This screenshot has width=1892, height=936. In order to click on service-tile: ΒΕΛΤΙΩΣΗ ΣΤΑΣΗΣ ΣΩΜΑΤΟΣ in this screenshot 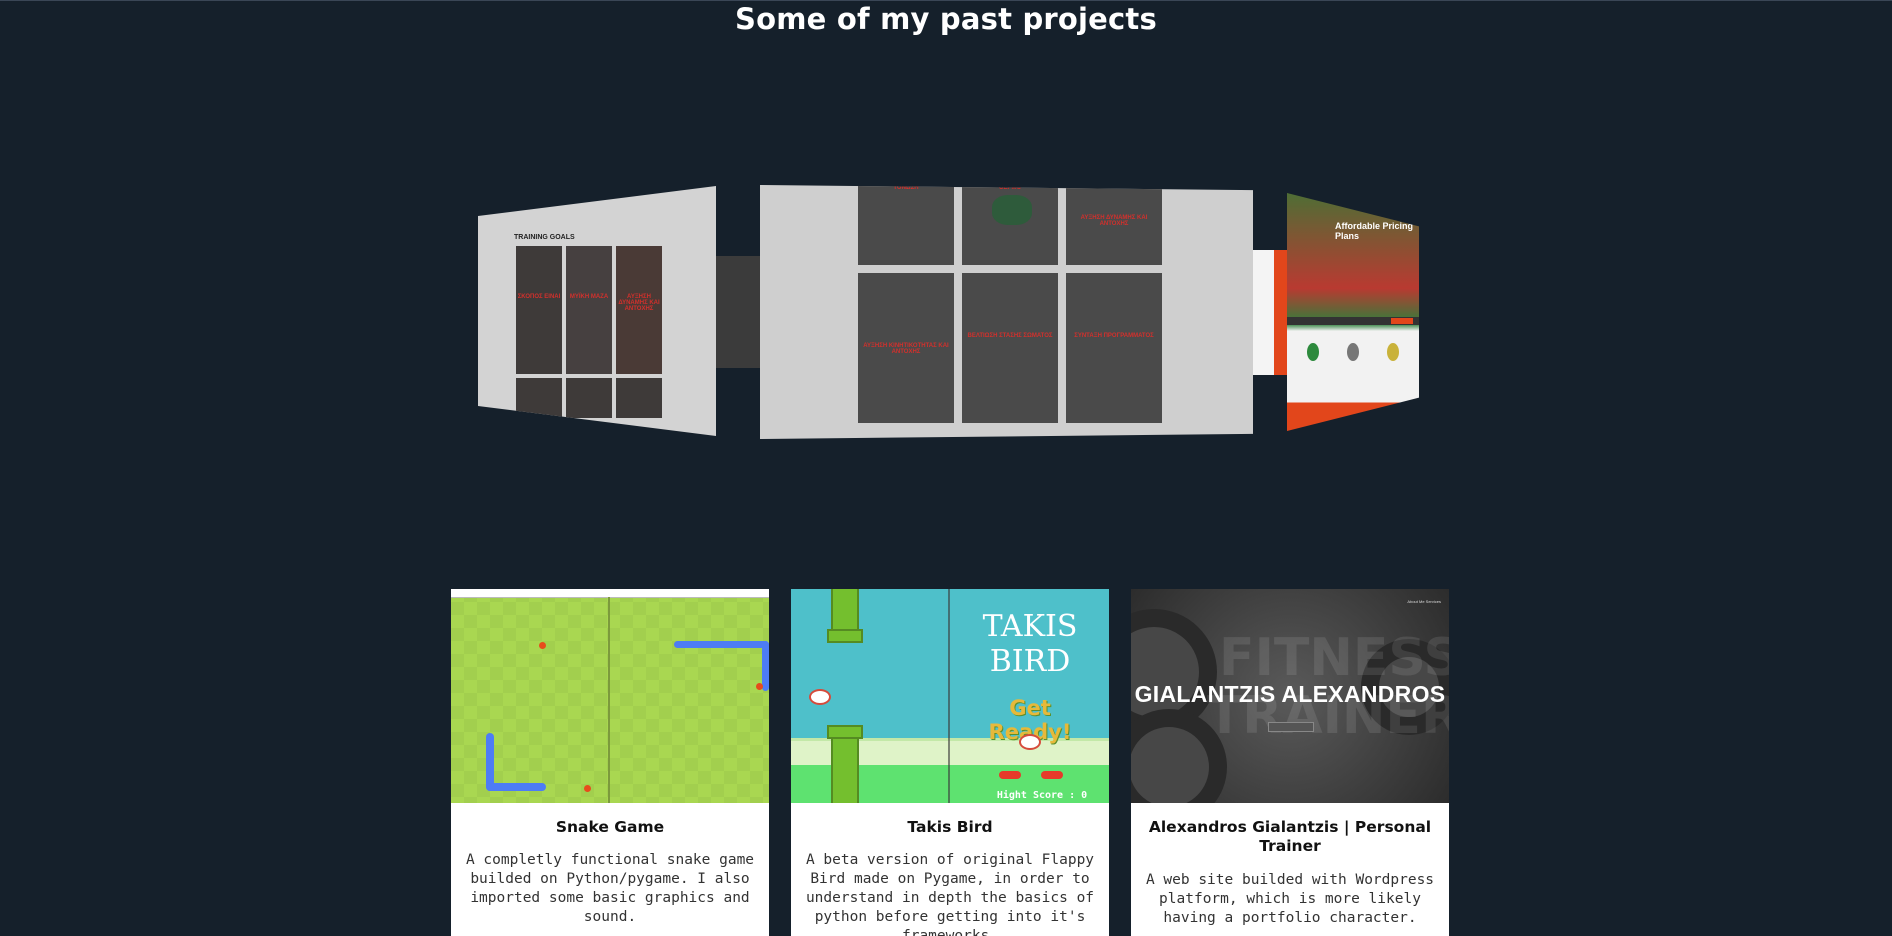, I will do `click(1010, 348)`.